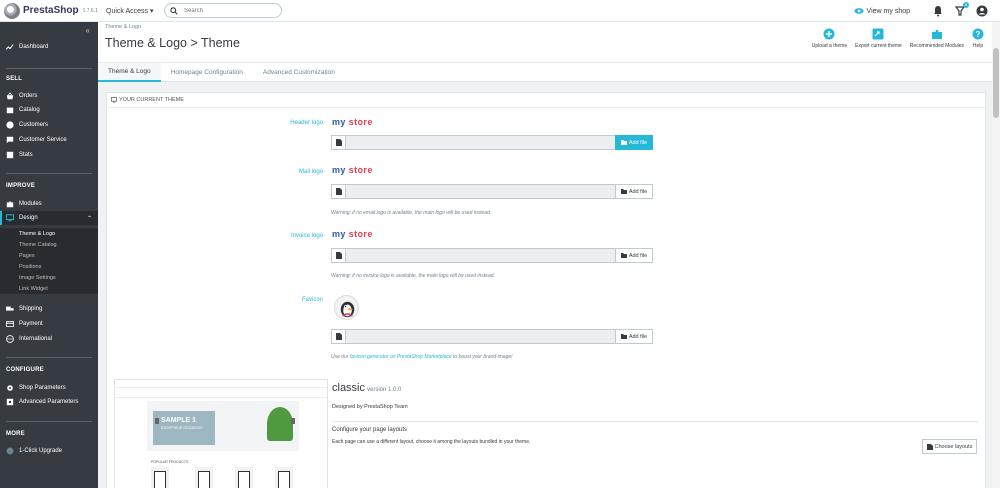 This screenshot has height=488, width=1000. What do you see at coordinates (299, 72) in the screenshot?
I see `tab-advanced-customization: Advanced Customization` at bounding box center [299, 72].